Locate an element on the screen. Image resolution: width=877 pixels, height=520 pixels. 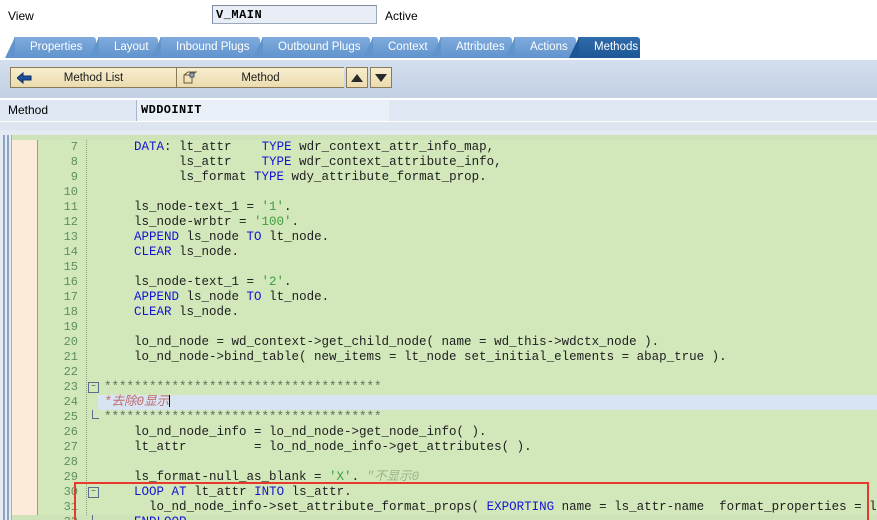
code-line: 17 APPEND ls_node TO lt_node. is located at coordinates (457, 297).